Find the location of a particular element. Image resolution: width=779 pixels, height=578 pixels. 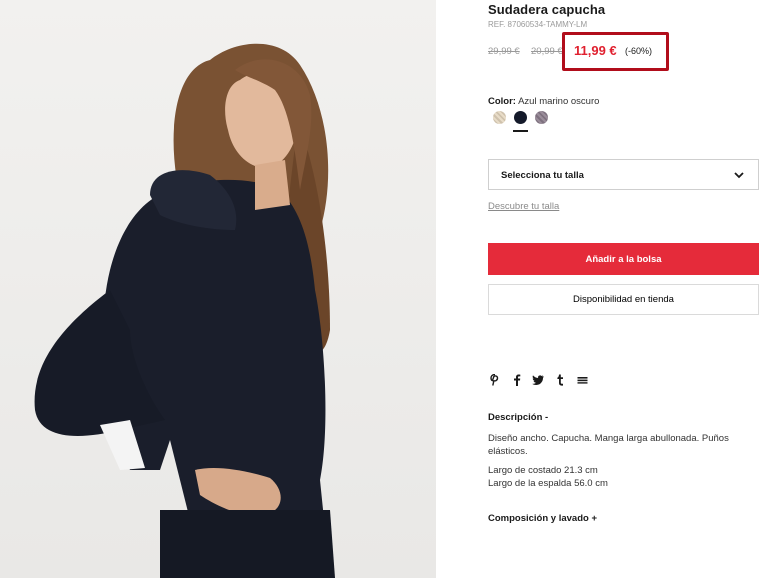

size-select-label: Selecciona tu talla is located at coordinates (542, 175).